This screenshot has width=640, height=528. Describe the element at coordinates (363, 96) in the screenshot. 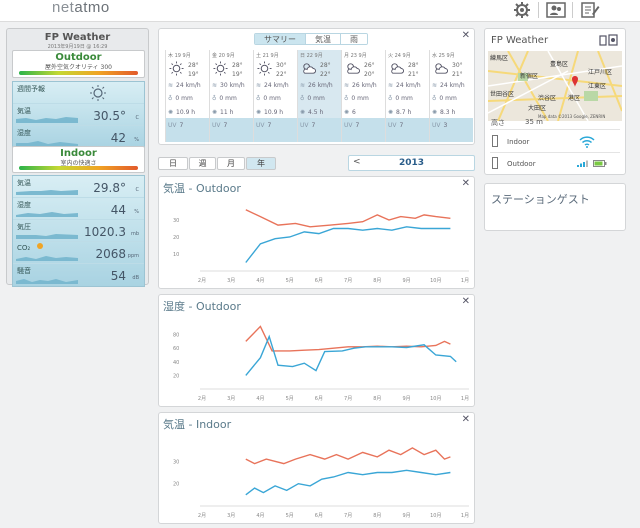

I see `forecast-day: 月 23 9月 26° 20° ≋ 26 km/h ♁ 0 mm ✺ 6 UV 7` at that location.